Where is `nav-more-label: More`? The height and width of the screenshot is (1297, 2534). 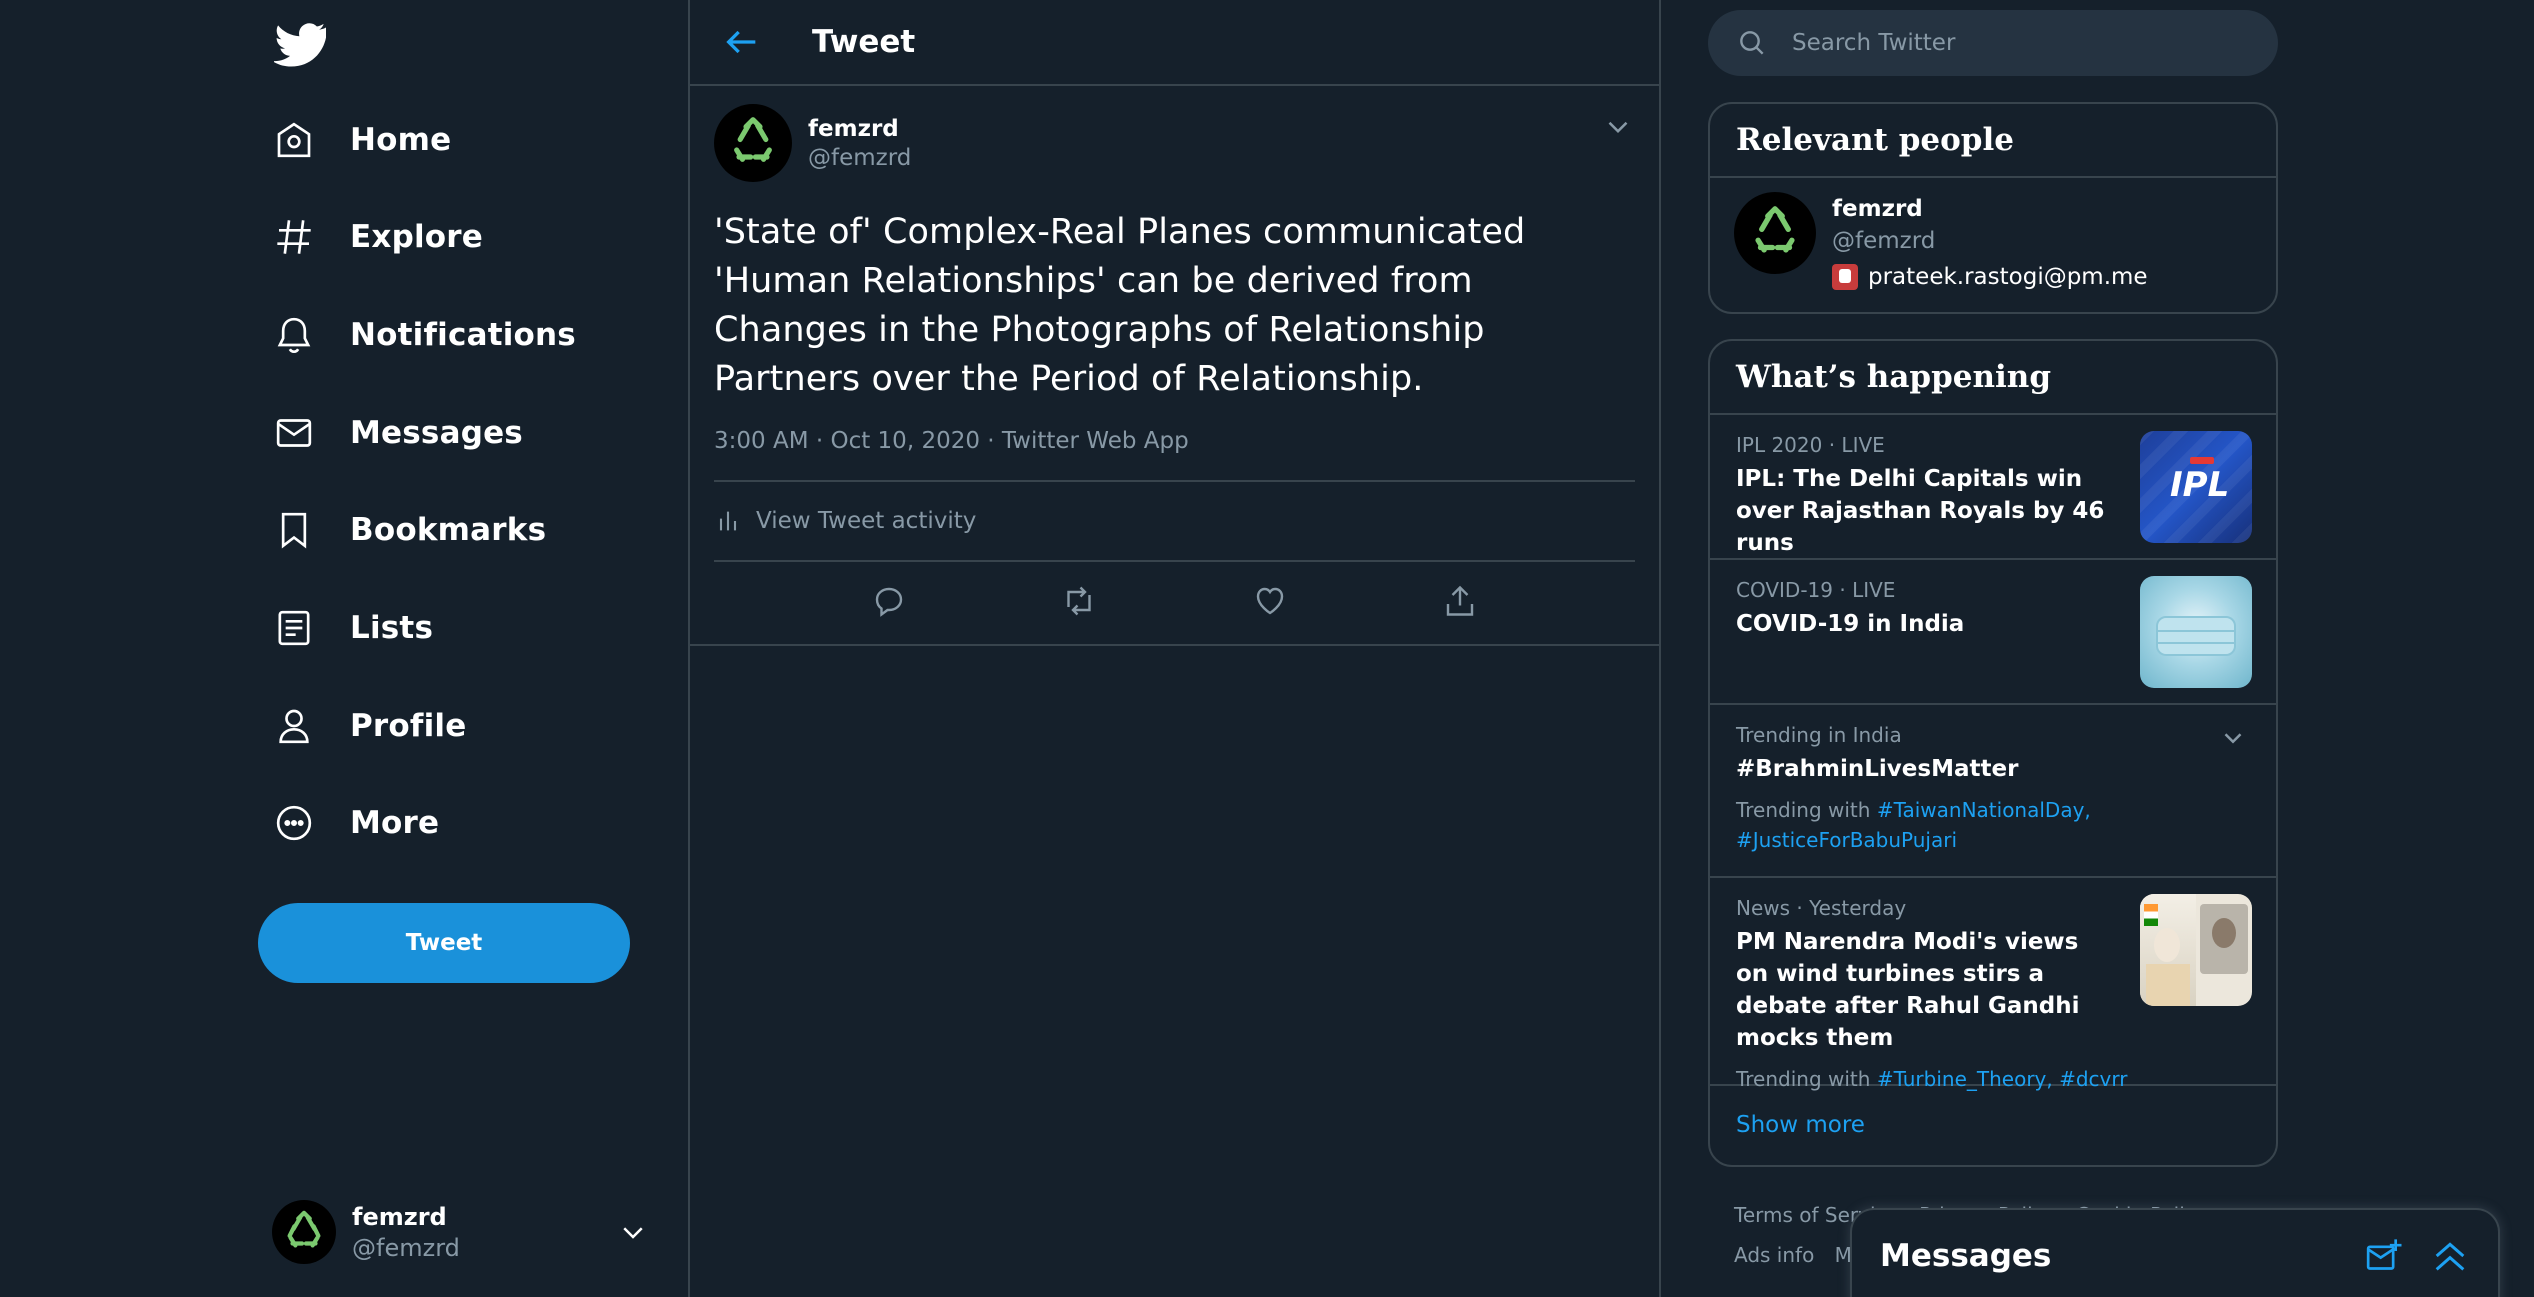
nav-more-label: More is located at coordinates (395, 823).